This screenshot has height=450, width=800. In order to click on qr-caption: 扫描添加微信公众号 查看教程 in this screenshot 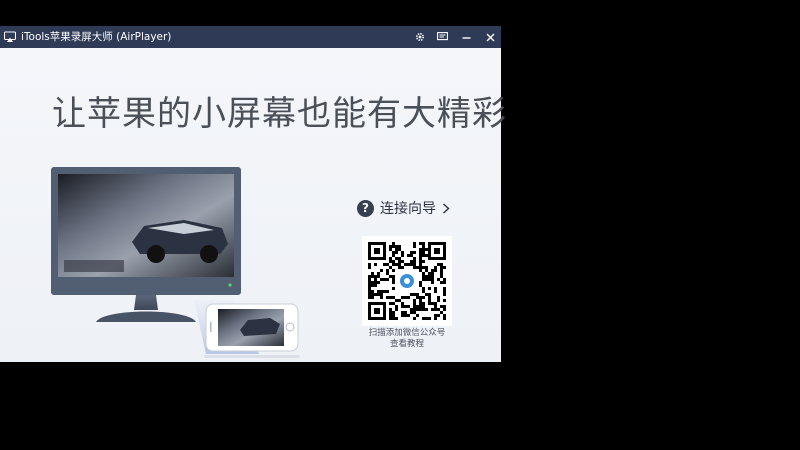, I will do `click(407, 339)`.